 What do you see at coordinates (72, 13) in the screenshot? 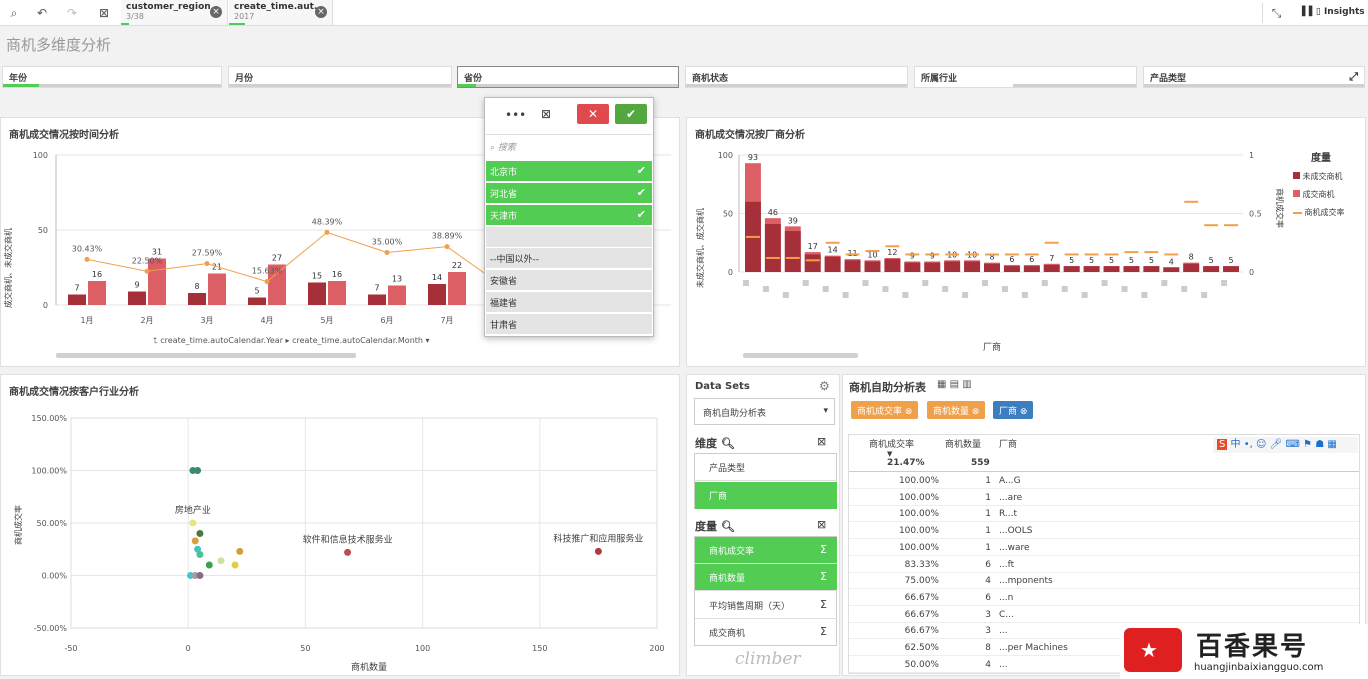
I see `step-forward-icon: ↷` at bounding box center [72, 13].